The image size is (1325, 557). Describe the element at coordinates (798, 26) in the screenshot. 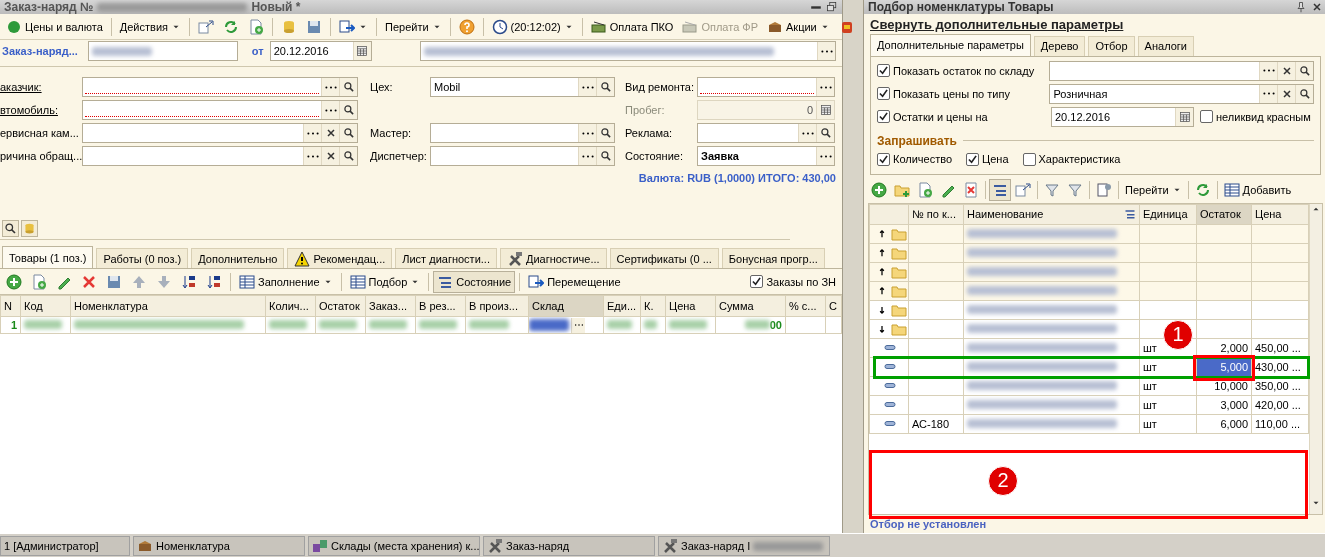

I see `toolbar-button: Акции` at that location.